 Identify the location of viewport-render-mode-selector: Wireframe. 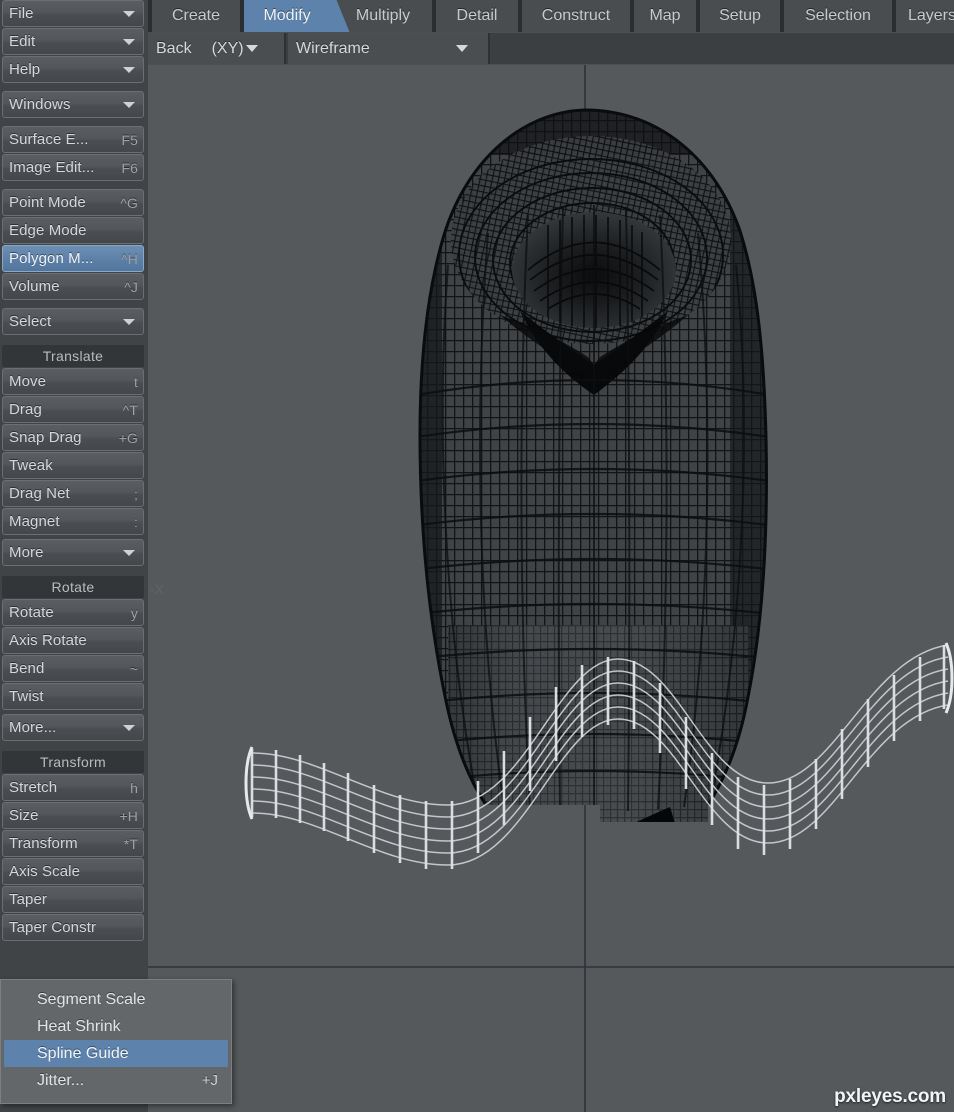
(389, 48).